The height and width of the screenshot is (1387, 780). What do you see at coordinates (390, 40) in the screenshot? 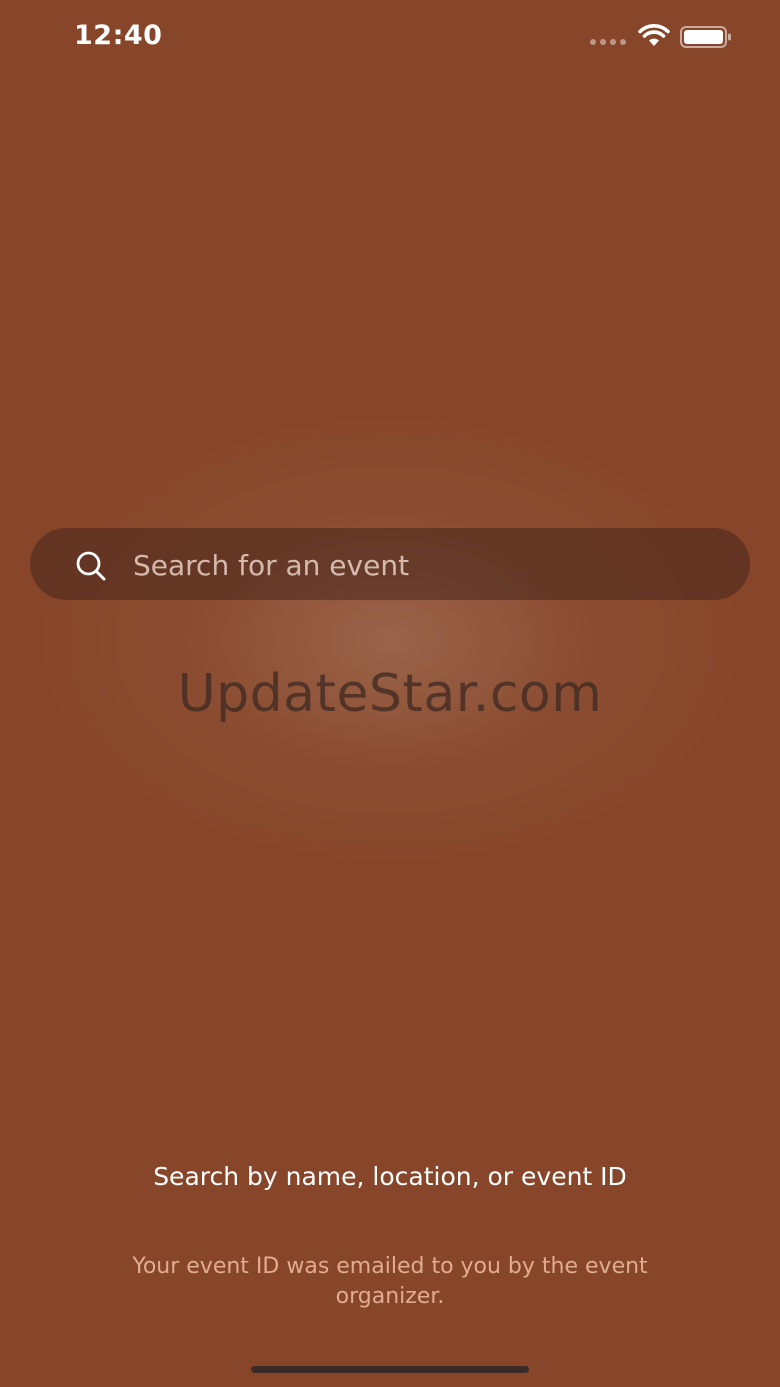
I see `status-bar: 12:40` at bounding box center [390, 40].